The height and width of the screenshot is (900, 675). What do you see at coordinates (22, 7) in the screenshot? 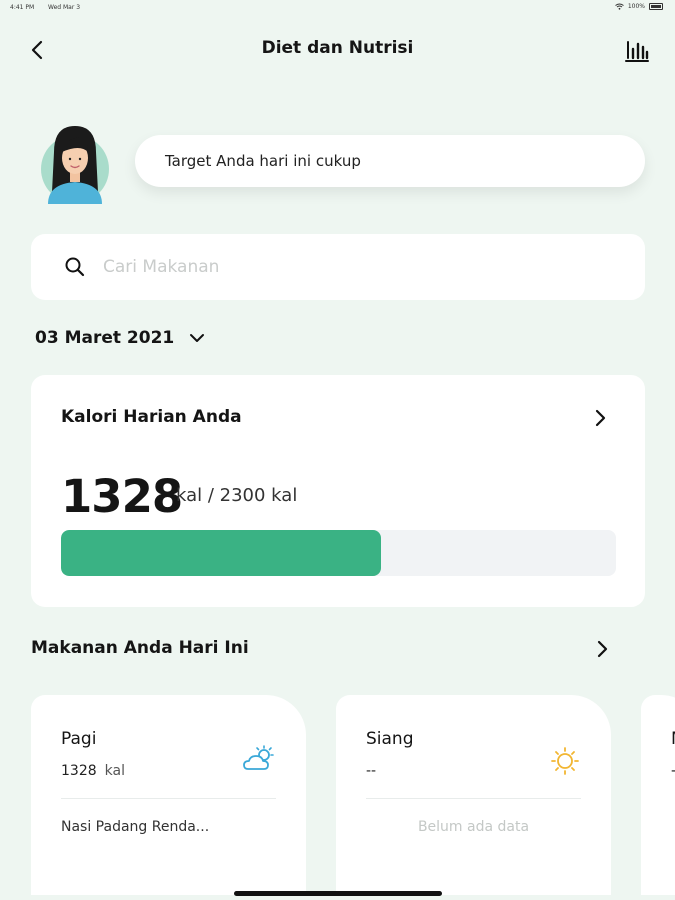
I see `status-time: 4:41 PM` at bounding box center [22, 7].